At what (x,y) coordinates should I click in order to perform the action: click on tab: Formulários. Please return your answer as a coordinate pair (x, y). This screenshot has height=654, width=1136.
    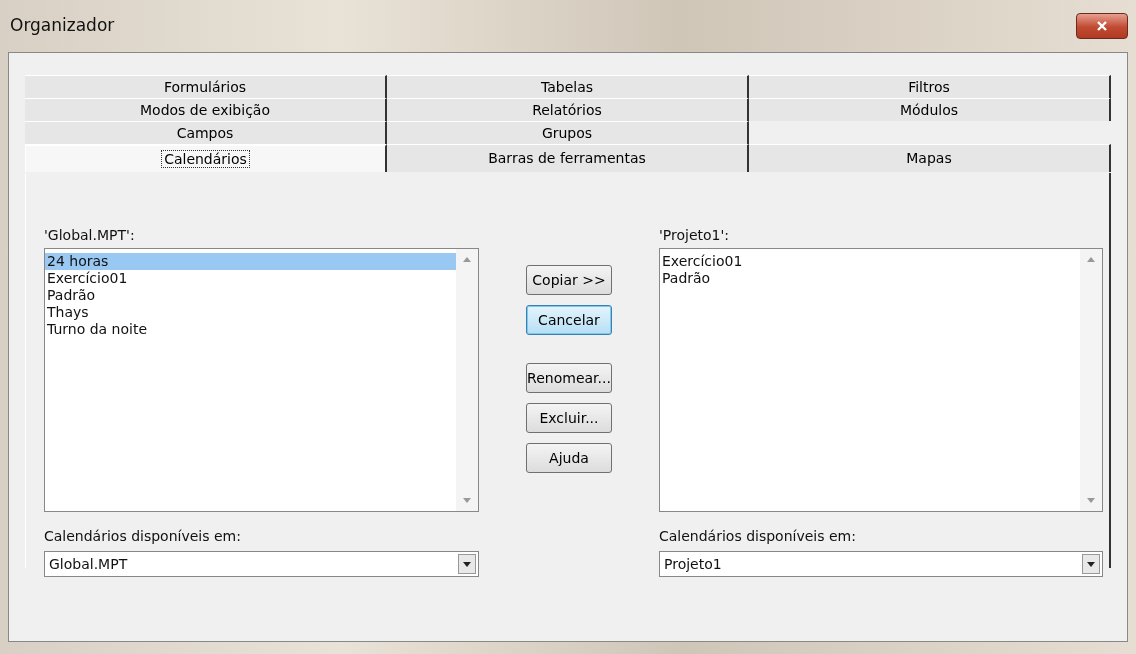
    Looking at the image, I should click on (206, 86).